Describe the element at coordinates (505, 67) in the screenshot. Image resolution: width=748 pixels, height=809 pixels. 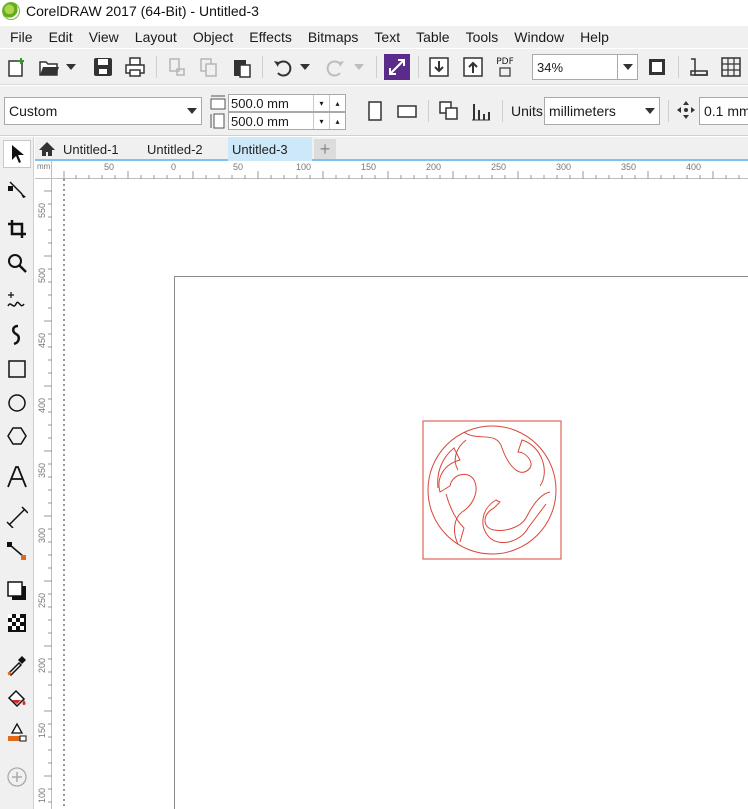
I see `publish-pdf-icon: PDF` at that location.